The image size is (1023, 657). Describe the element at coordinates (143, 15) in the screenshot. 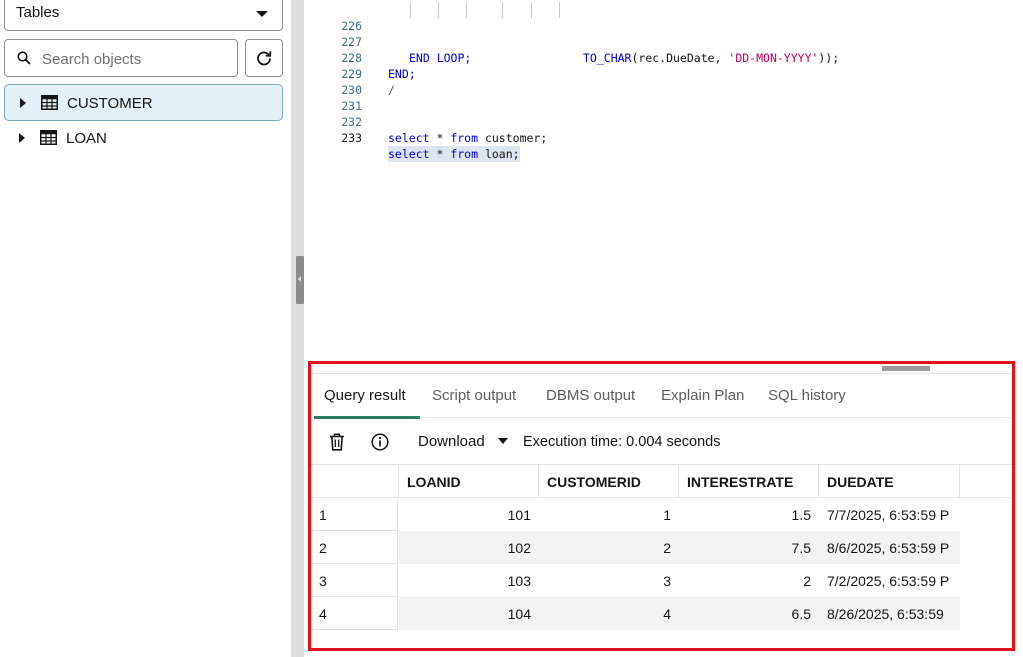

I see `object-type-select: Tables` at that location.